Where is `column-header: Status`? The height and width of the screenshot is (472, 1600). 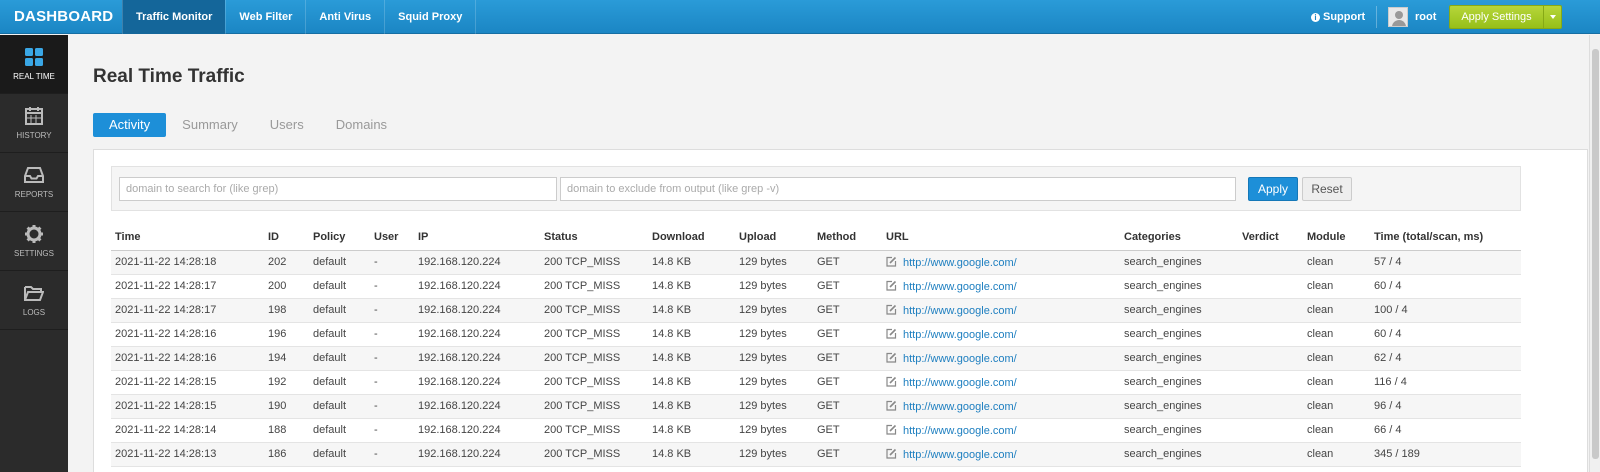
column-header: Status is located at coordinates (594, 238).